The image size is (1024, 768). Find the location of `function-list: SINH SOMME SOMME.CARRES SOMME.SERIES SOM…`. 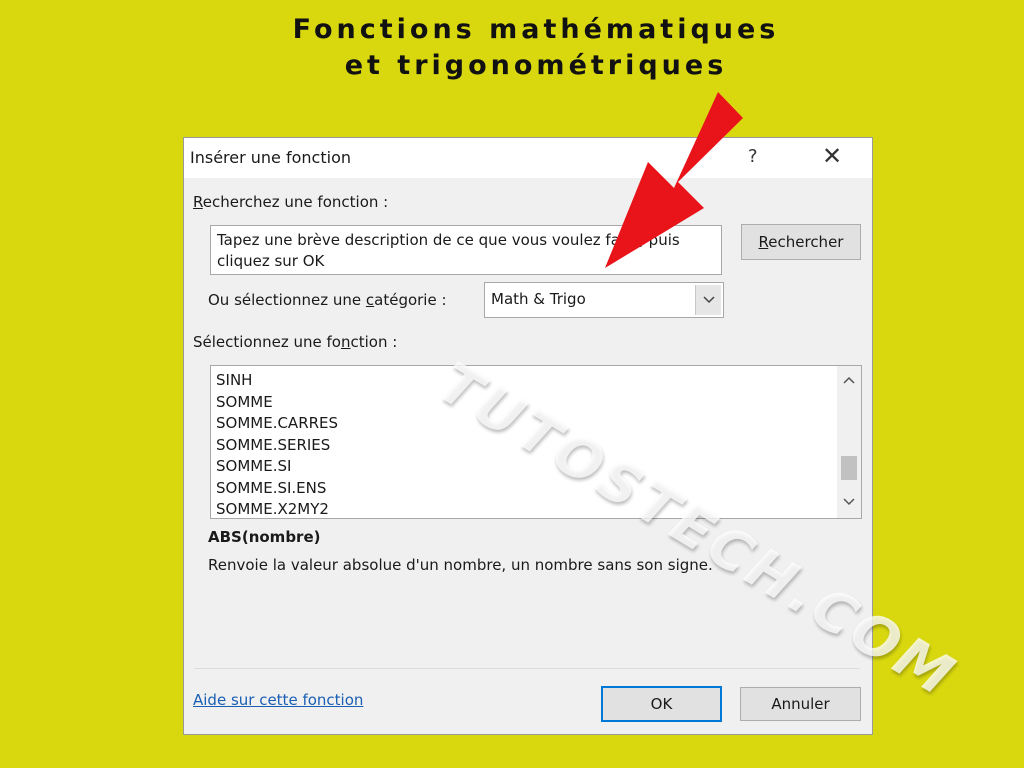

function-list: SINH SOMME SOMME.CARRES SOMME.SERIES SOM… is located at coordinates (277, 444).